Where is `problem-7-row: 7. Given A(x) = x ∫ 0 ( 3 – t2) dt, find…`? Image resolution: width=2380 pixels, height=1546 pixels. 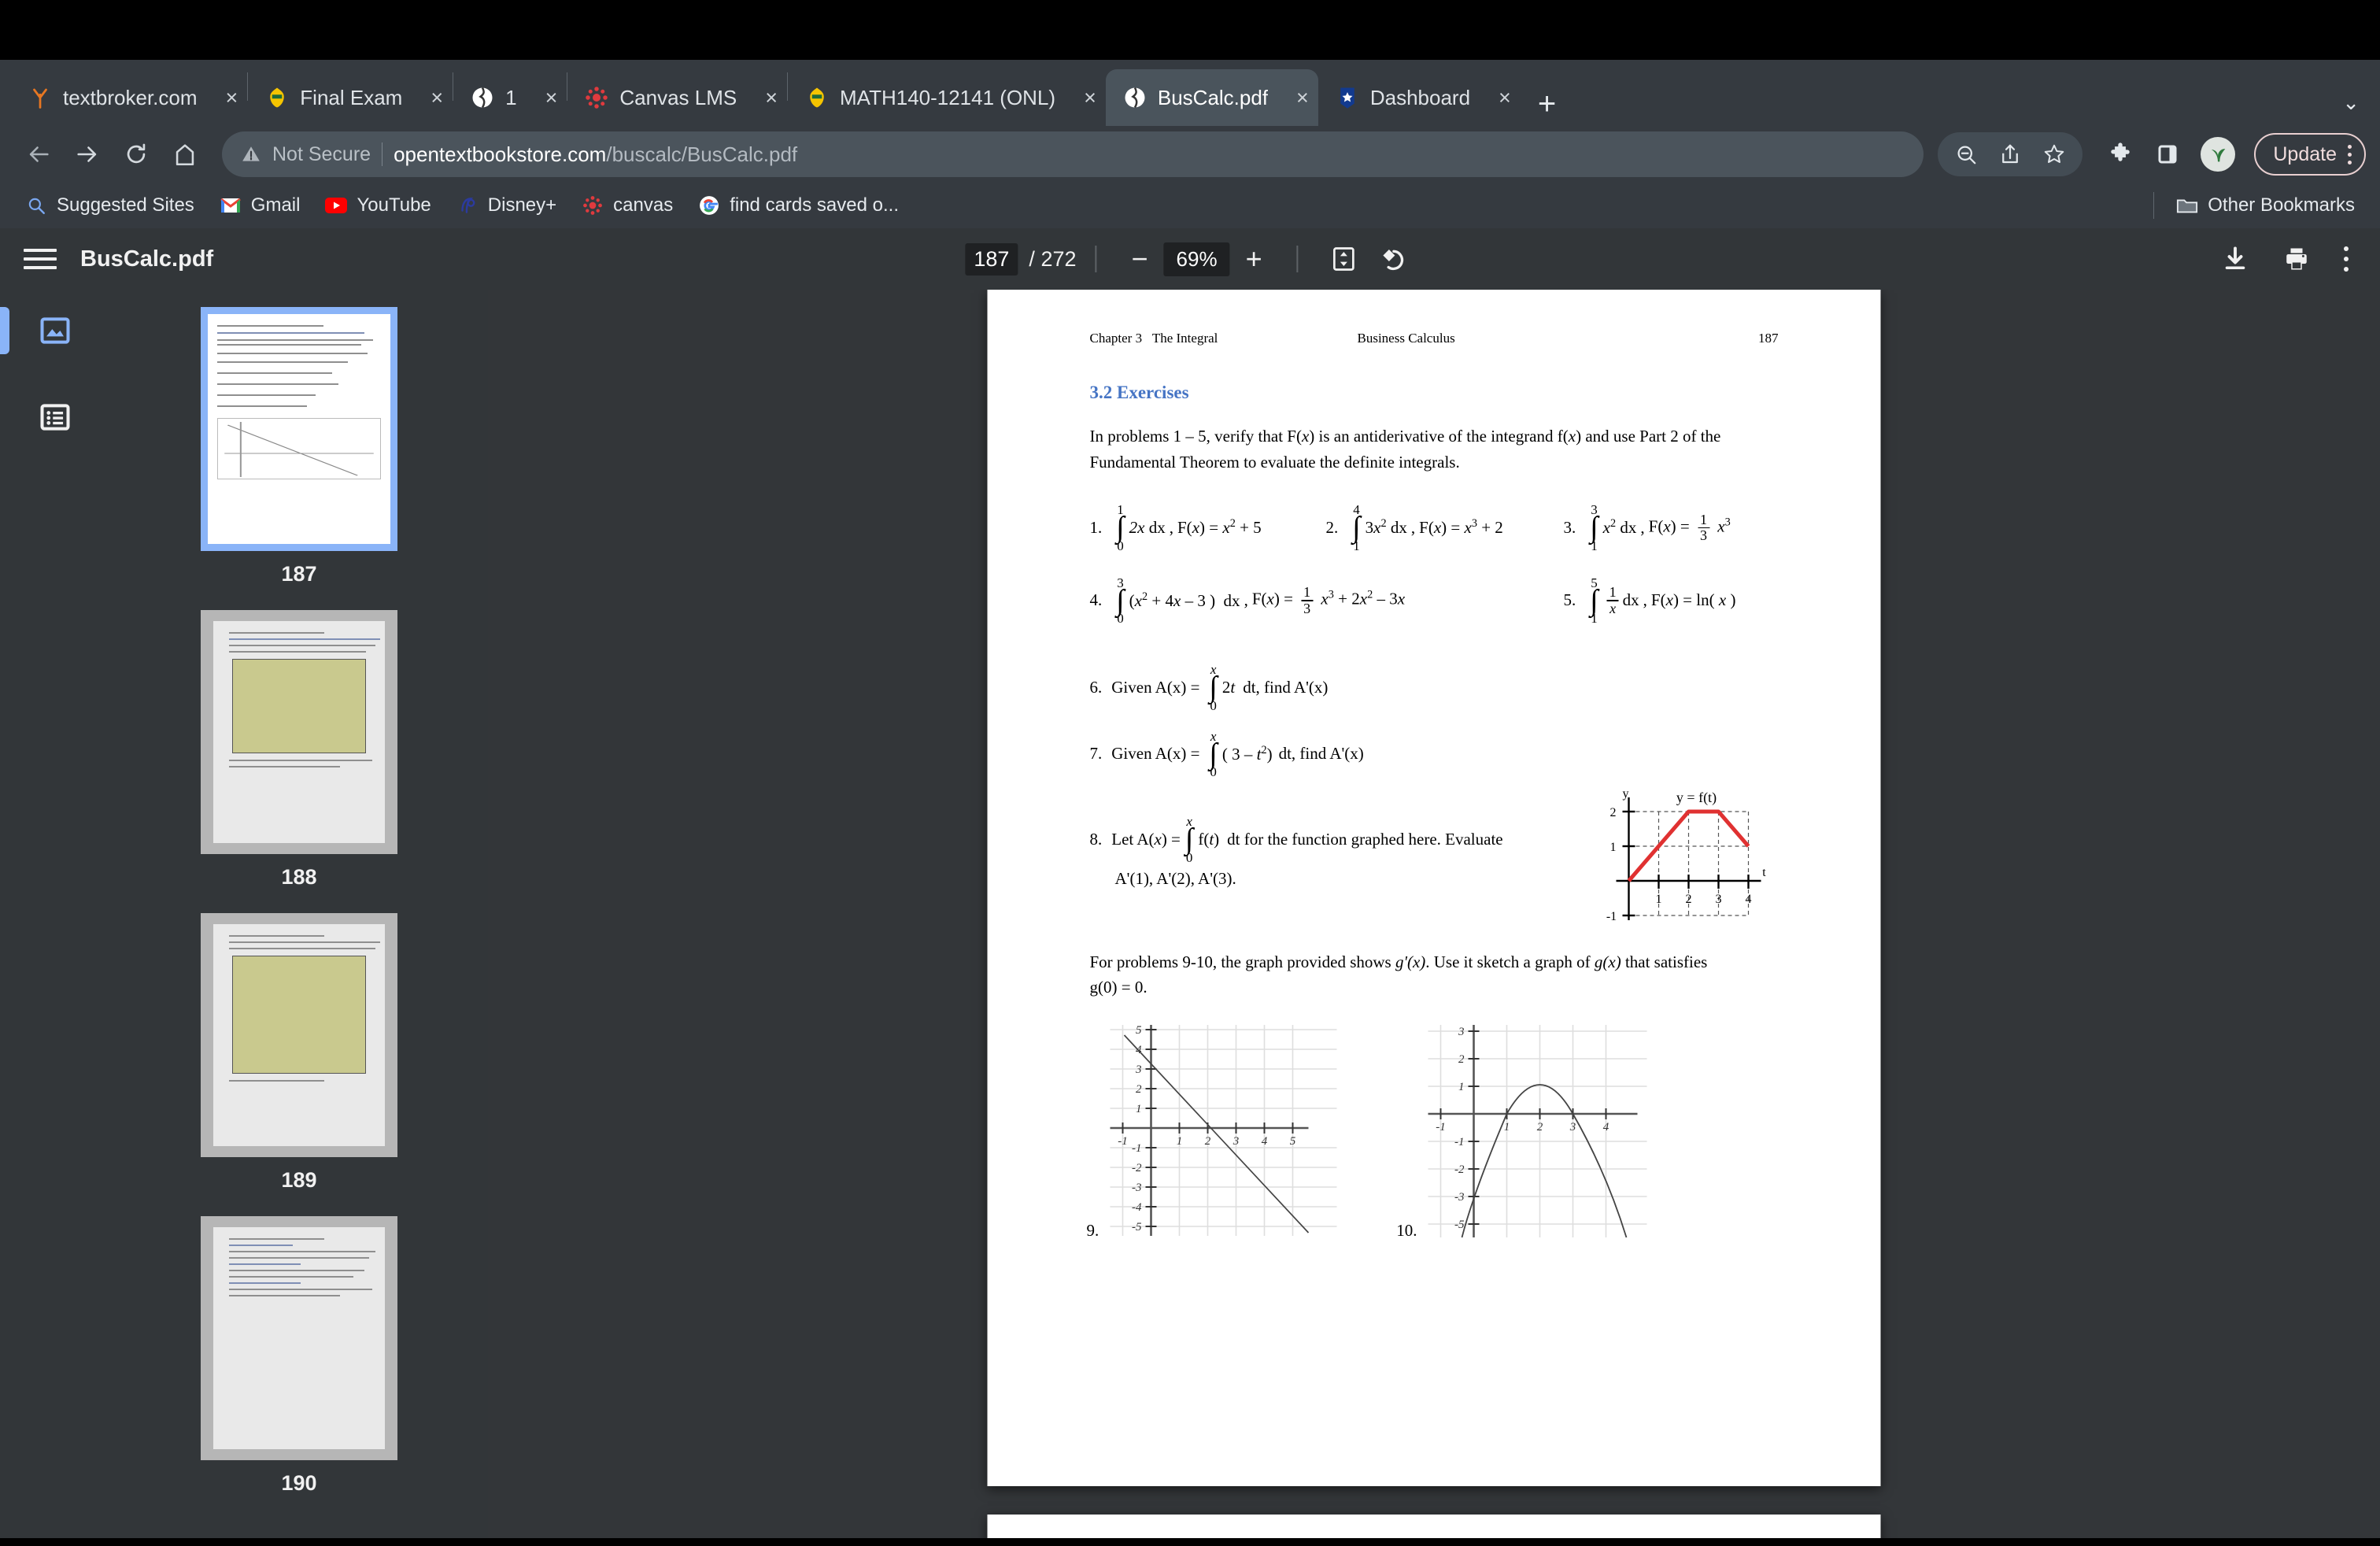 problem-7-row: 7. Given A(x) = x ∫ 0 ( 3 – t2) dt, find… is located at coordinates (1434, 754).